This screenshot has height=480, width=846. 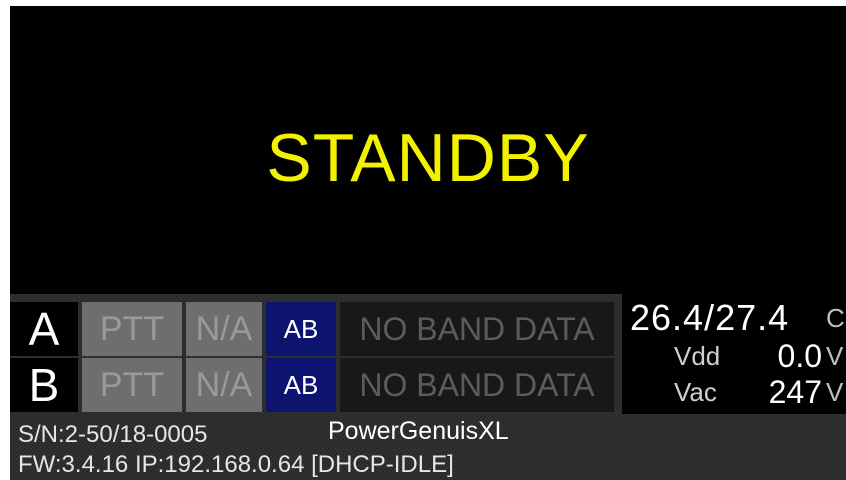 What do you see at coordinates (835, 356) in the screenshot?
I see `vdd-unit: V` at bounding box center [835, 356].